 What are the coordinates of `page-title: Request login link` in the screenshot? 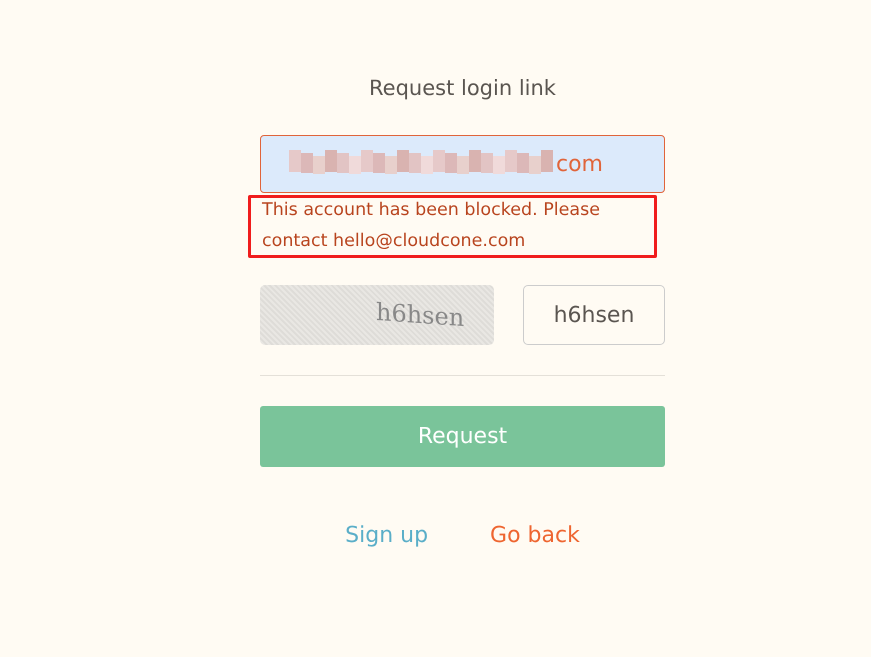 It's located at (462, 88).